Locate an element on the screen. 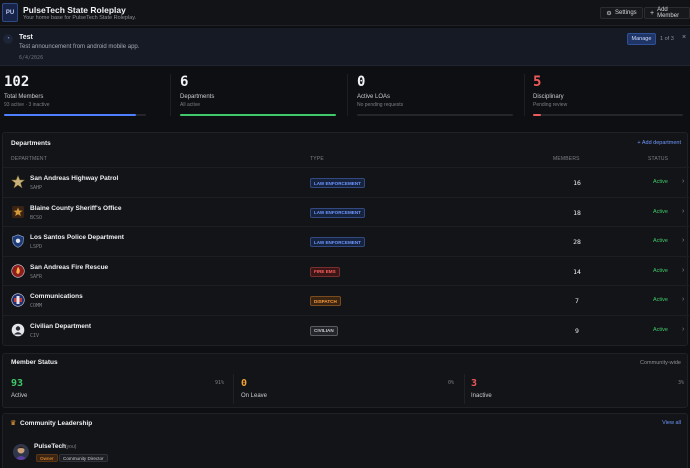 The height and width of the screenshot is (468, 690). active-percent: 91% is located at coordinates (220, 383).